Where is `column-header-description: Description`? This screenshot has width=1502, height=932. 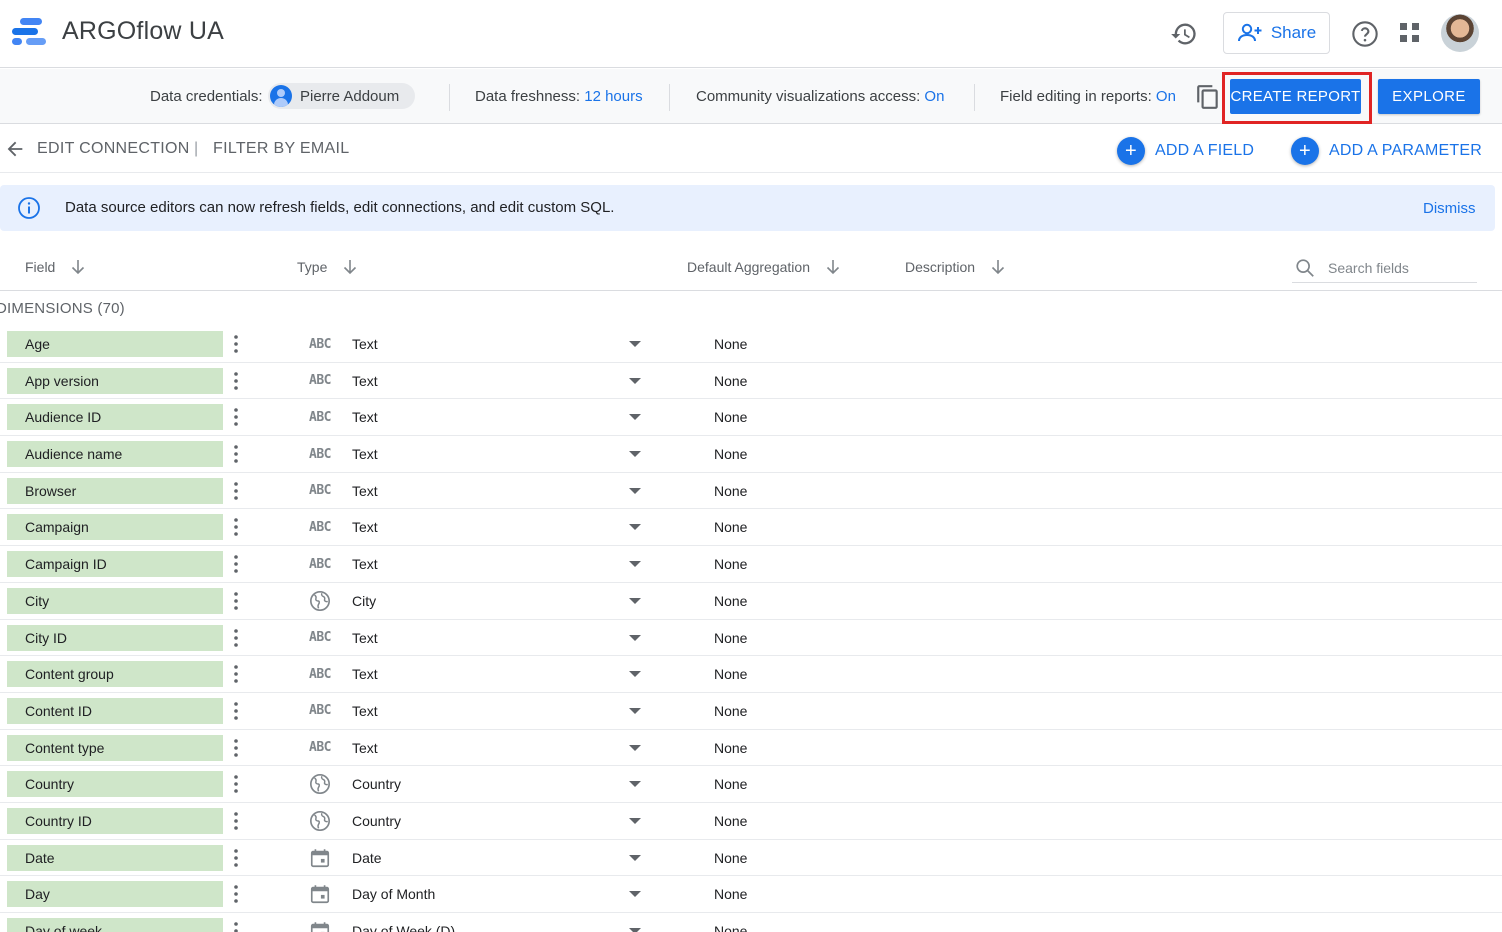
column-header-description: Description is located at coordinates (955, 267).